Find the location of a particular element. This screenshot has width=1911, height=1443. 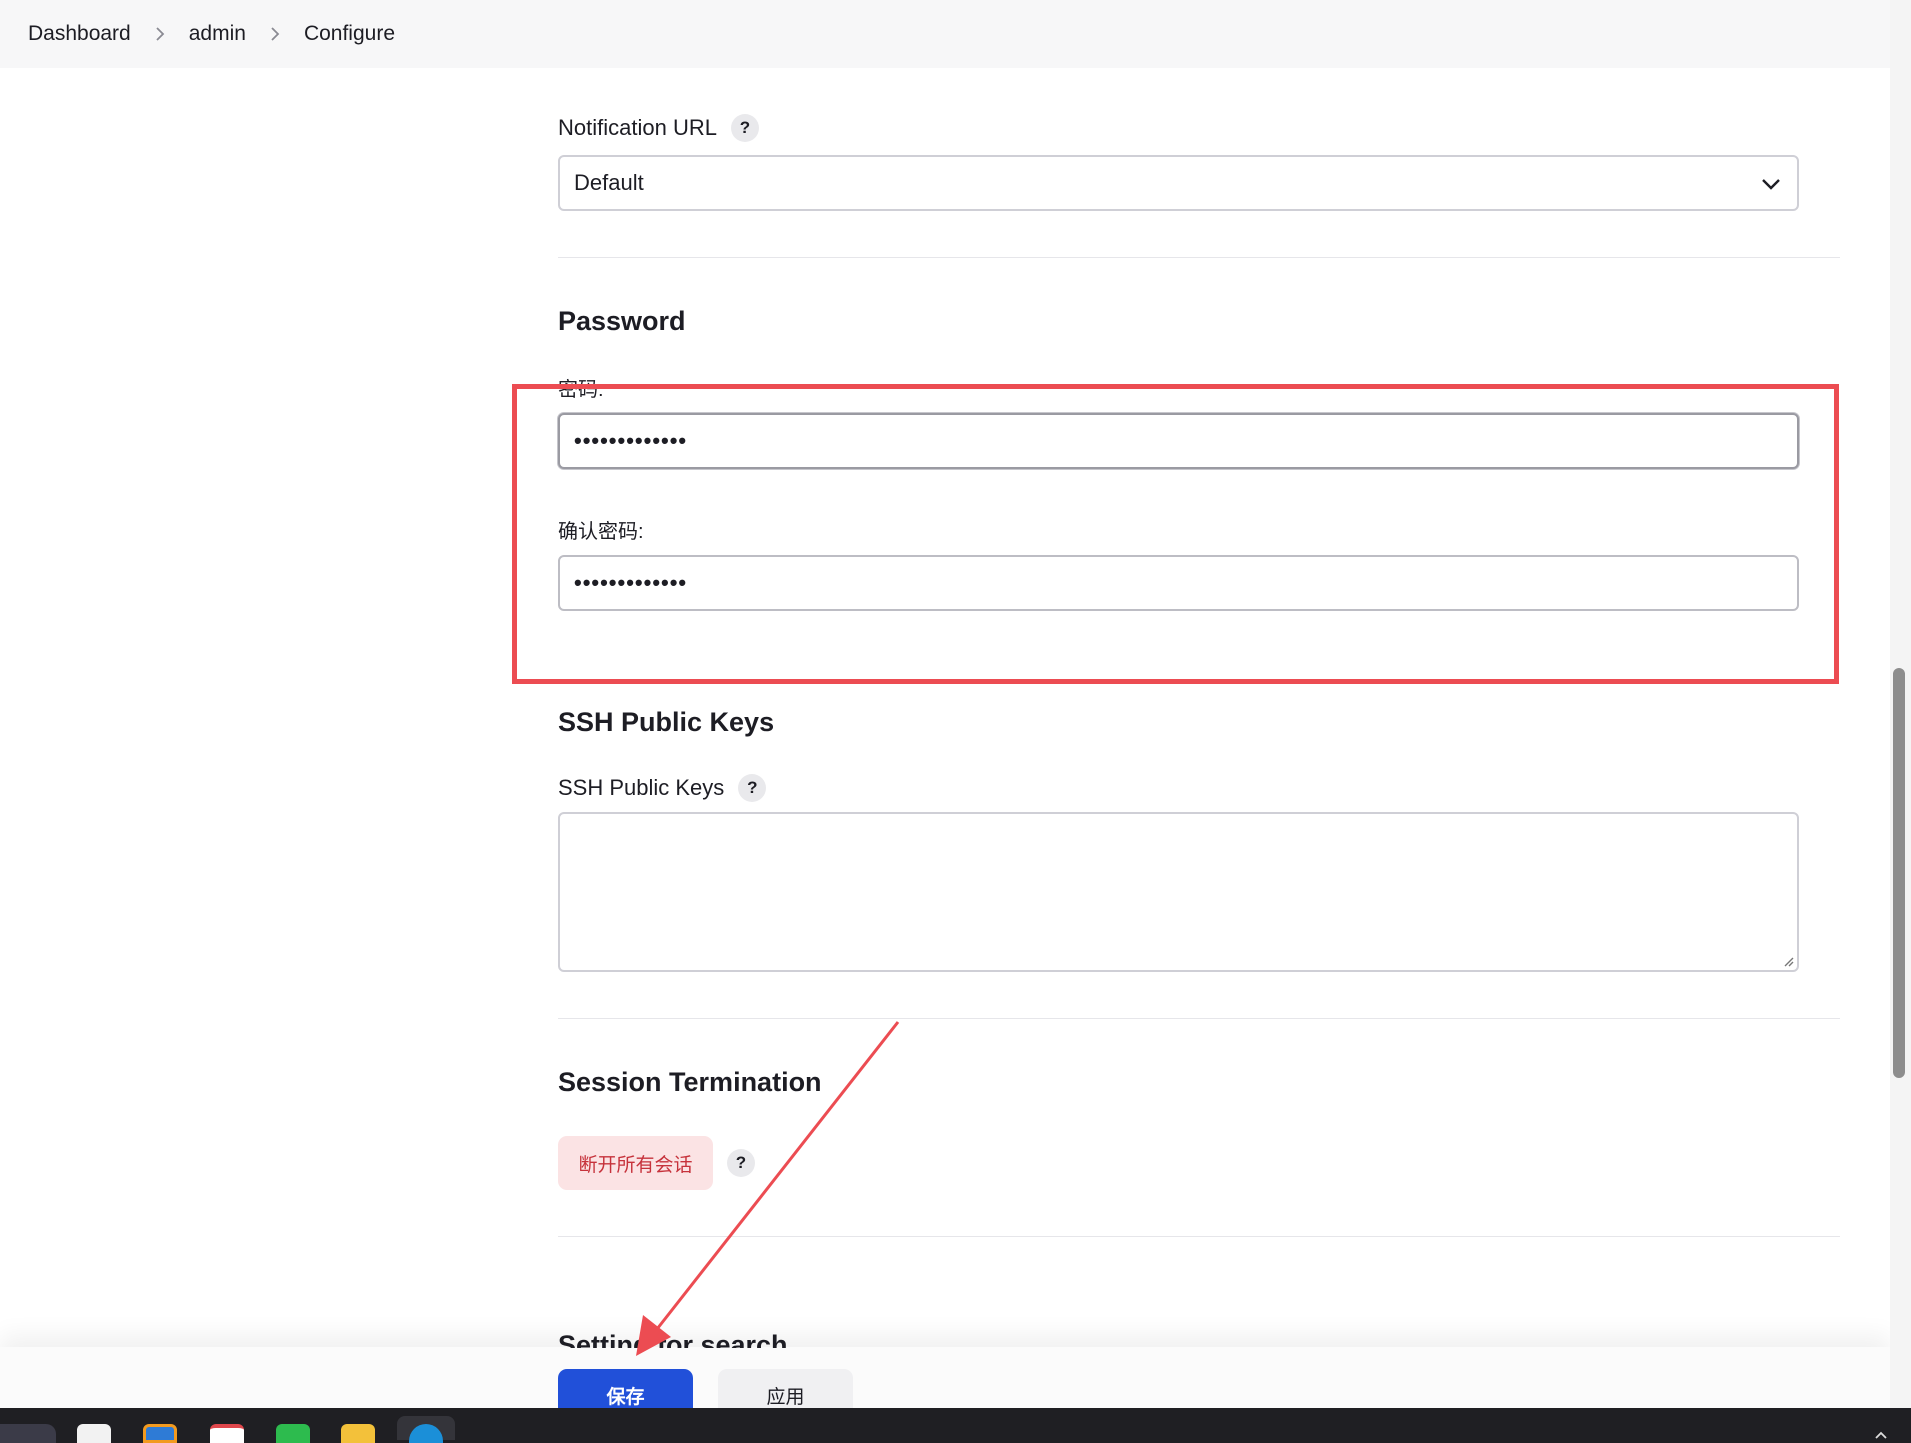

wechat-icon is located at coordinates (293, 1433).